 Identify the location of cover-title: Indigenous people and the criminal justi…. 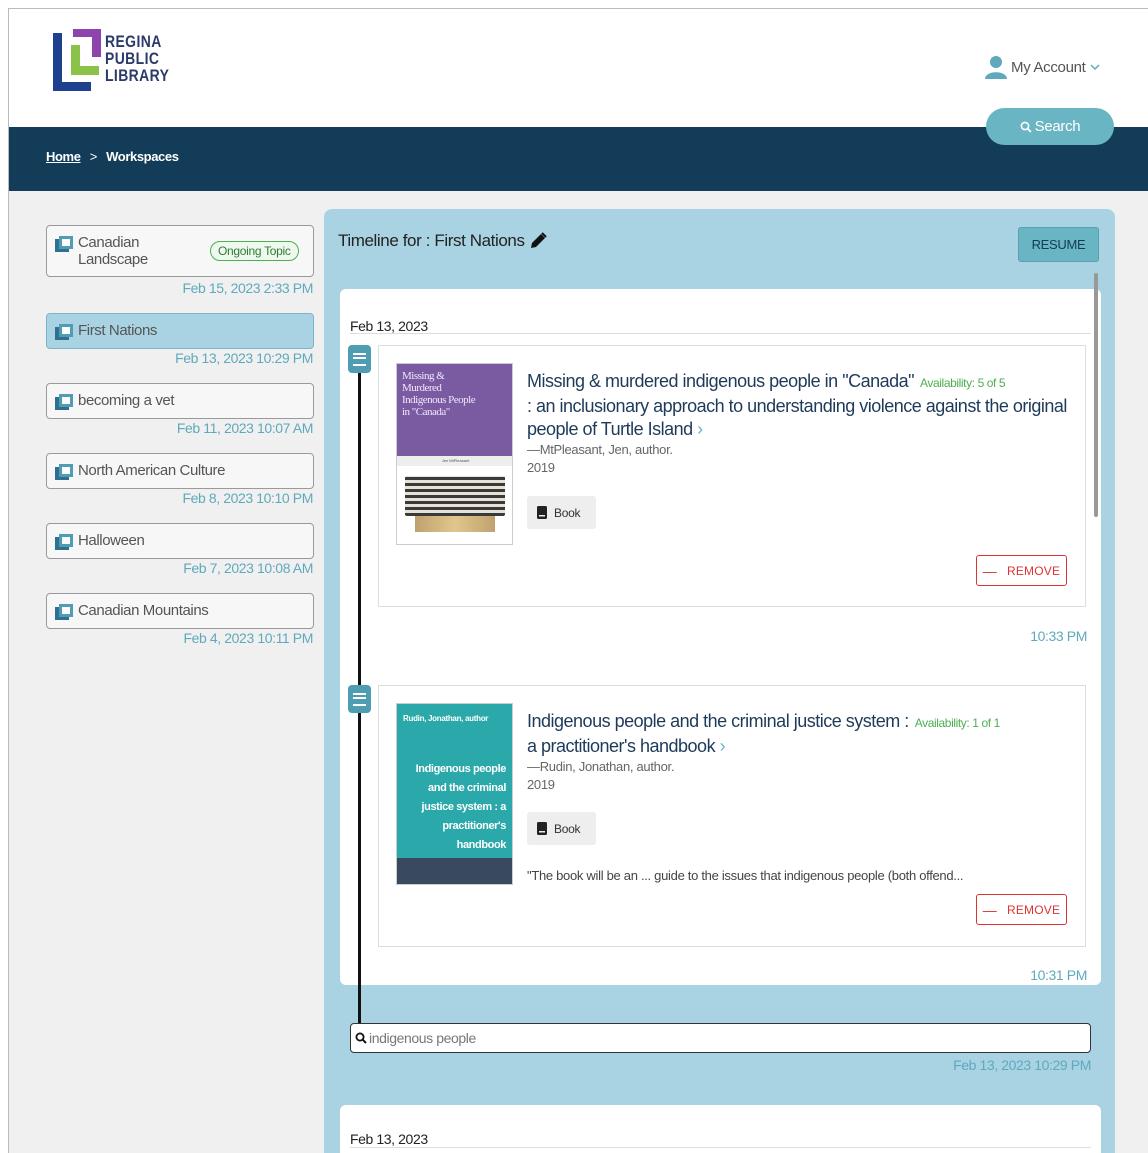
(461, 807).